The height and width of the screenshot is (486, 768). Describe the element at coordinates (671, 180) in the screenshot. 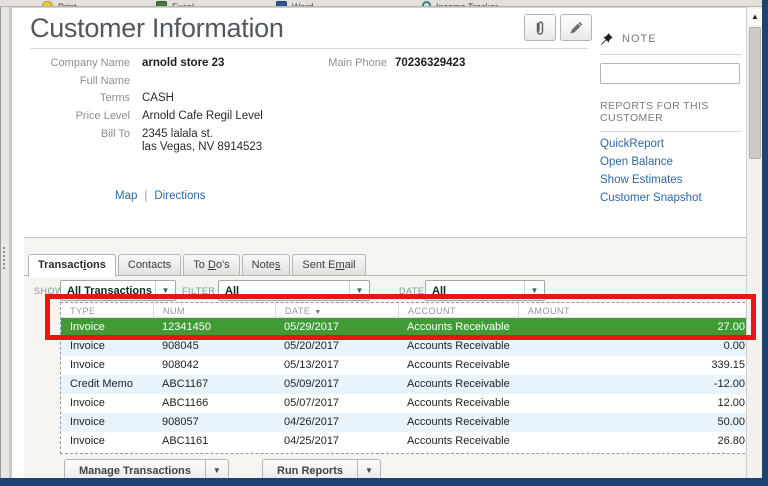

I see `report-link-show-estimates: Show Estimates` at that location.